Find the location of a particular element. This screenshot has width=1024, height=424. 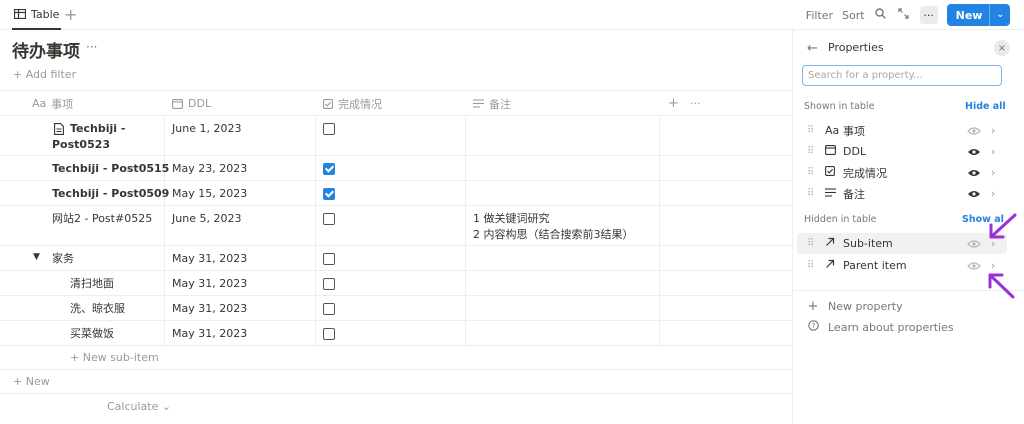

new-row-button: + New is located at coordinates (31, 381).